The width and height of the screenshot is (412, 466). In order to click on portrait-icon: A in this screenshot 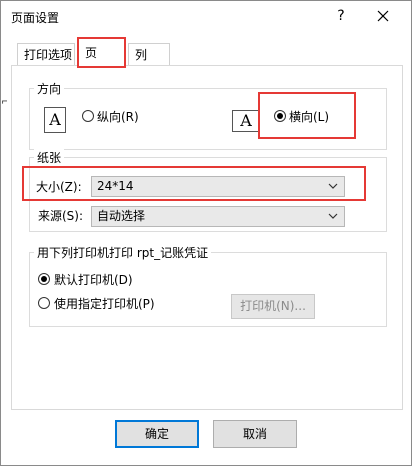, I will do `click(55, 120)`.